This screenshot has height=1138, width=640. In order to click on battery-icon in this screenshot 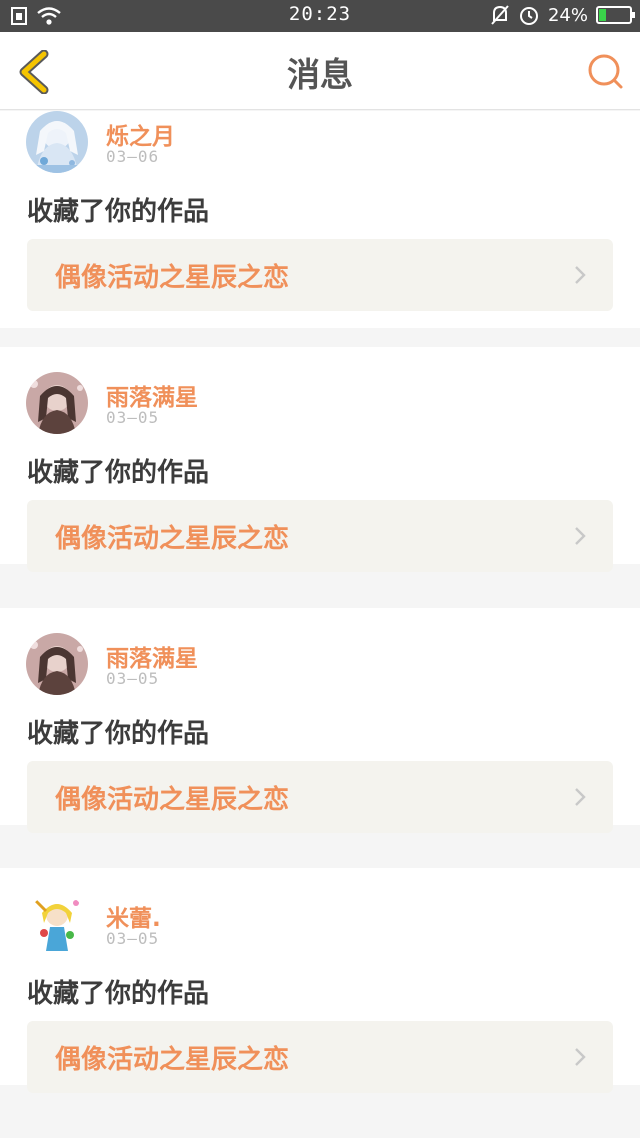, I will do `click(615, 15)`.